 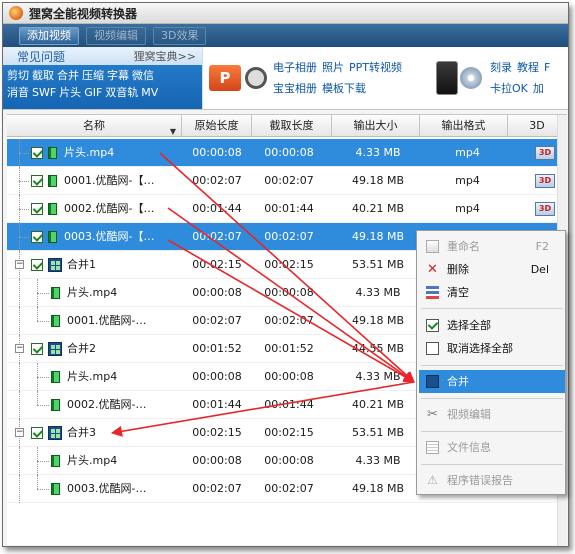 What do you see at coordinates (118, 75) in the screenshot?
I see `faq-link: 字幕` at bounding box center [118, 75].